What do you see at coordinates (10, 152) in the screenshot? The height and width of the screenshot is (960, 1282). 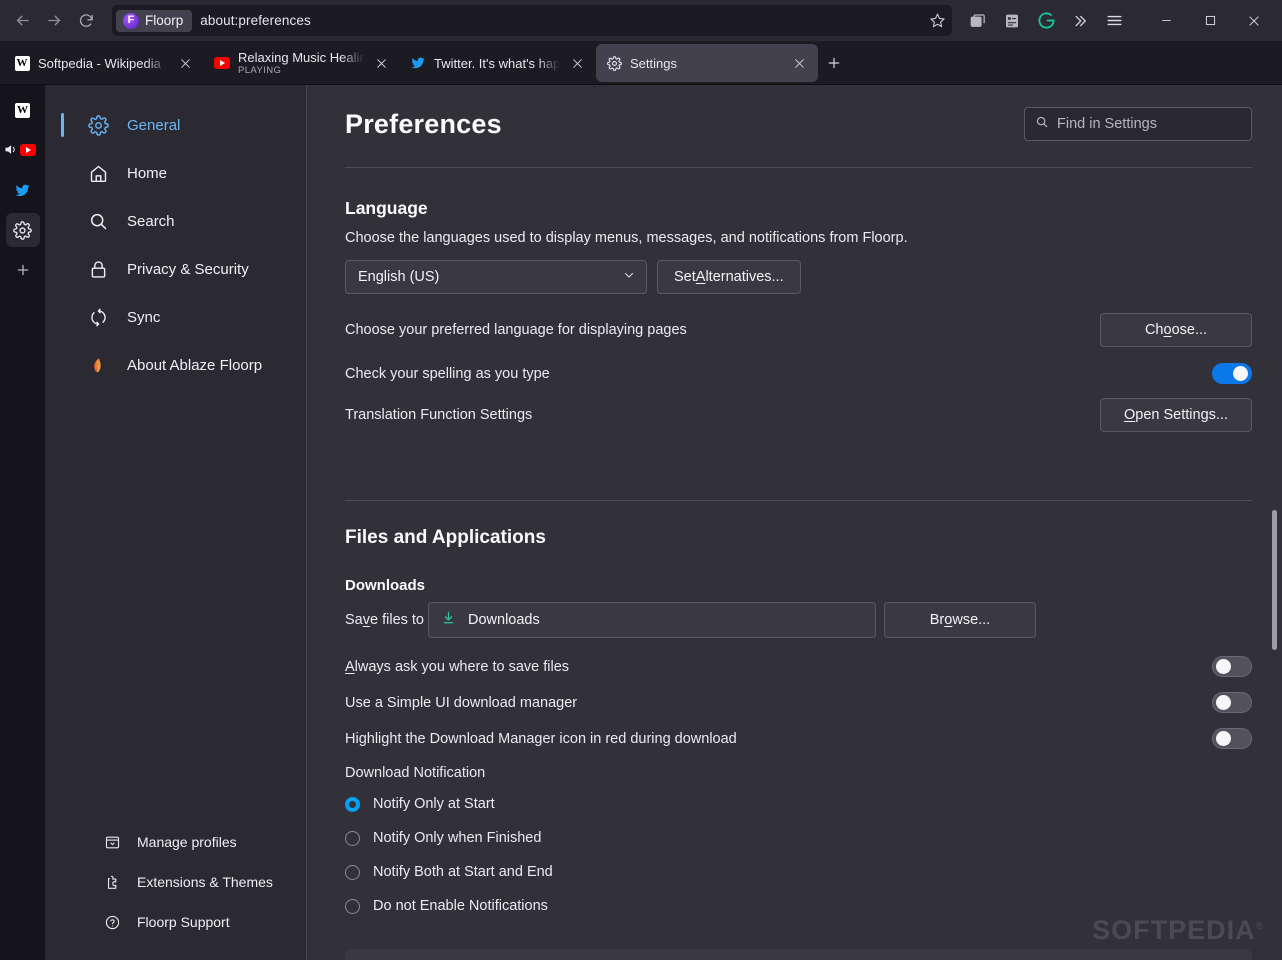 I see `speaker-icon` at bounding box center [10, 152].